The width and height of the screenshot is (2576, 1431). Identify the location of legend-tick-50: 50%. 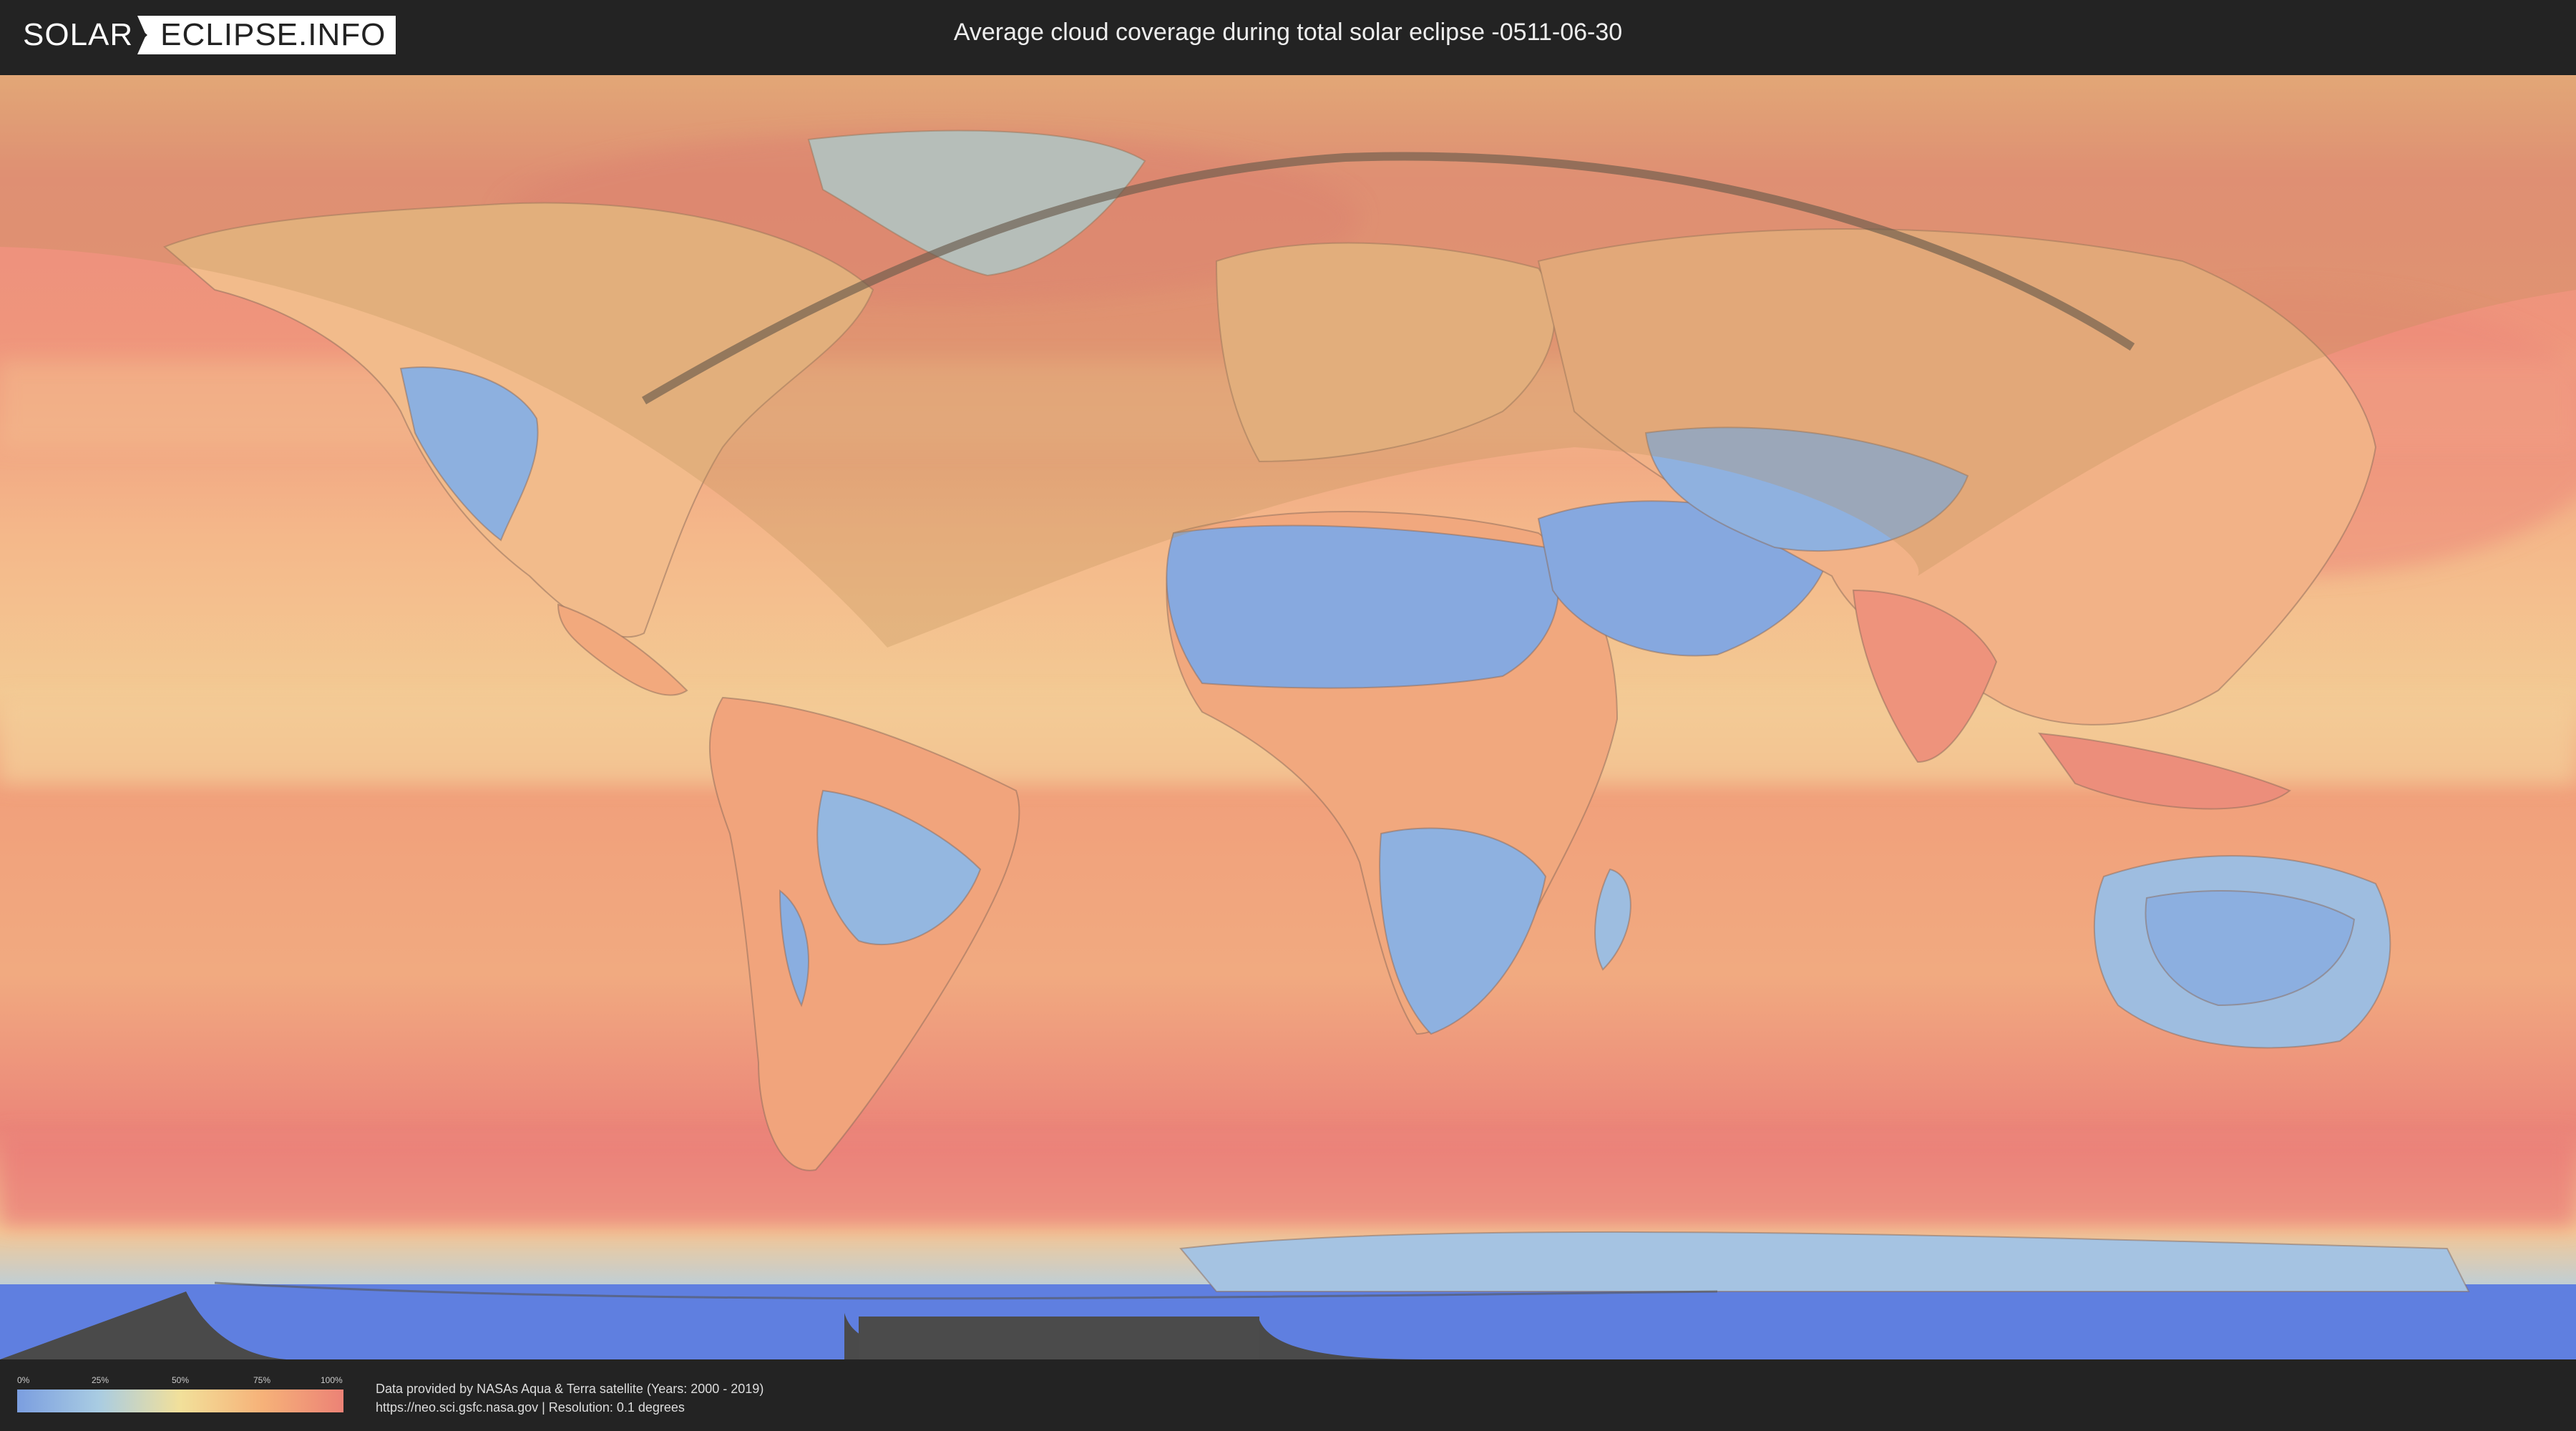
(181, 1380).